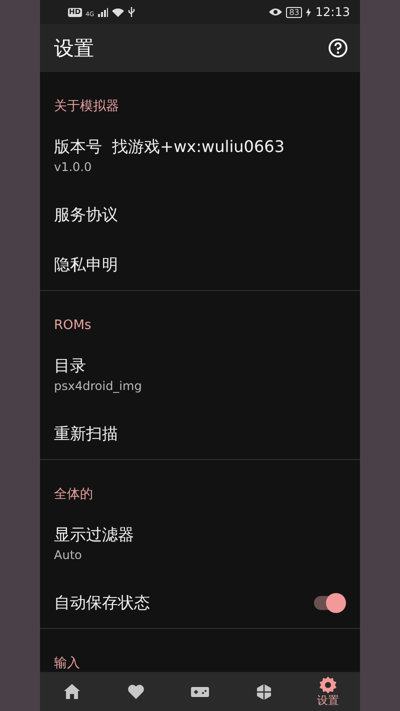 Image resolution: width=400 pixels, height=711 pixels. Describe the element at coordinates (86, 106) in the screenshot. I see `section-header: 关于模拟器` at that location.